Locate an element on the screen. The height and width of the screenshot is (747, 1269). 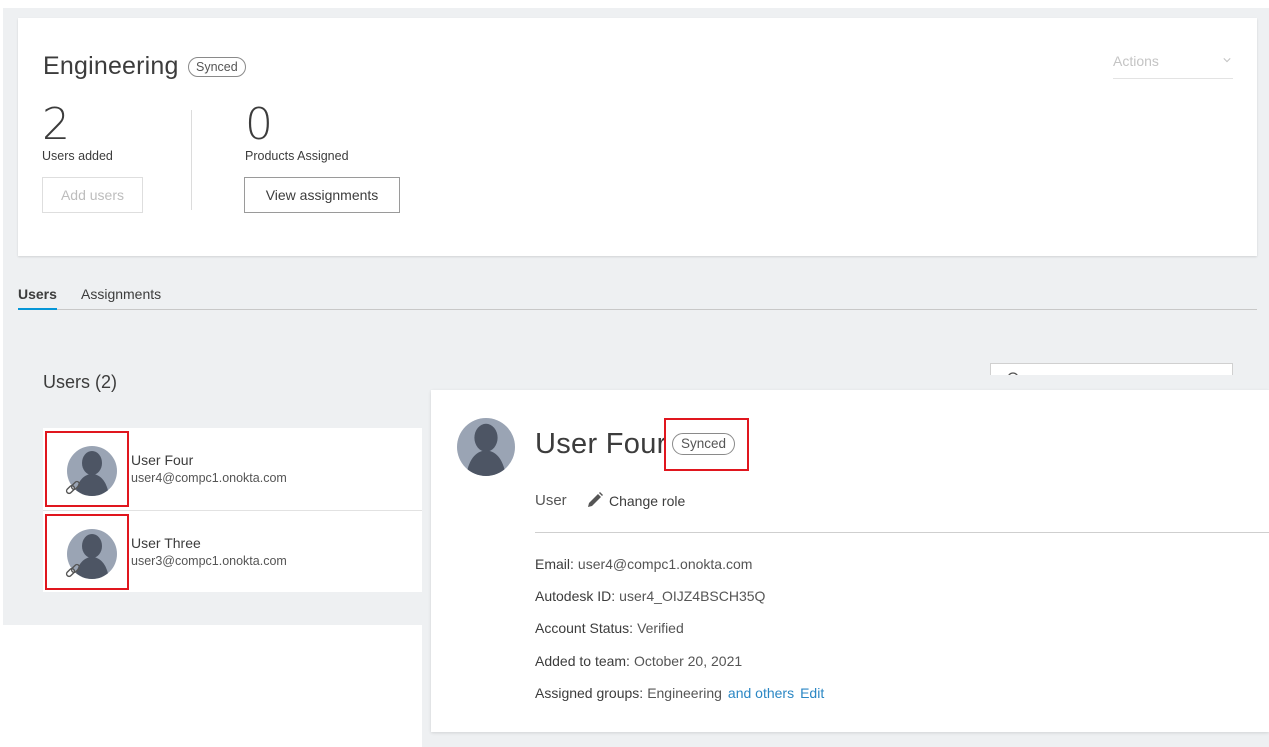
view-assignments-button: View assignments is located at coordinates (322, 195).